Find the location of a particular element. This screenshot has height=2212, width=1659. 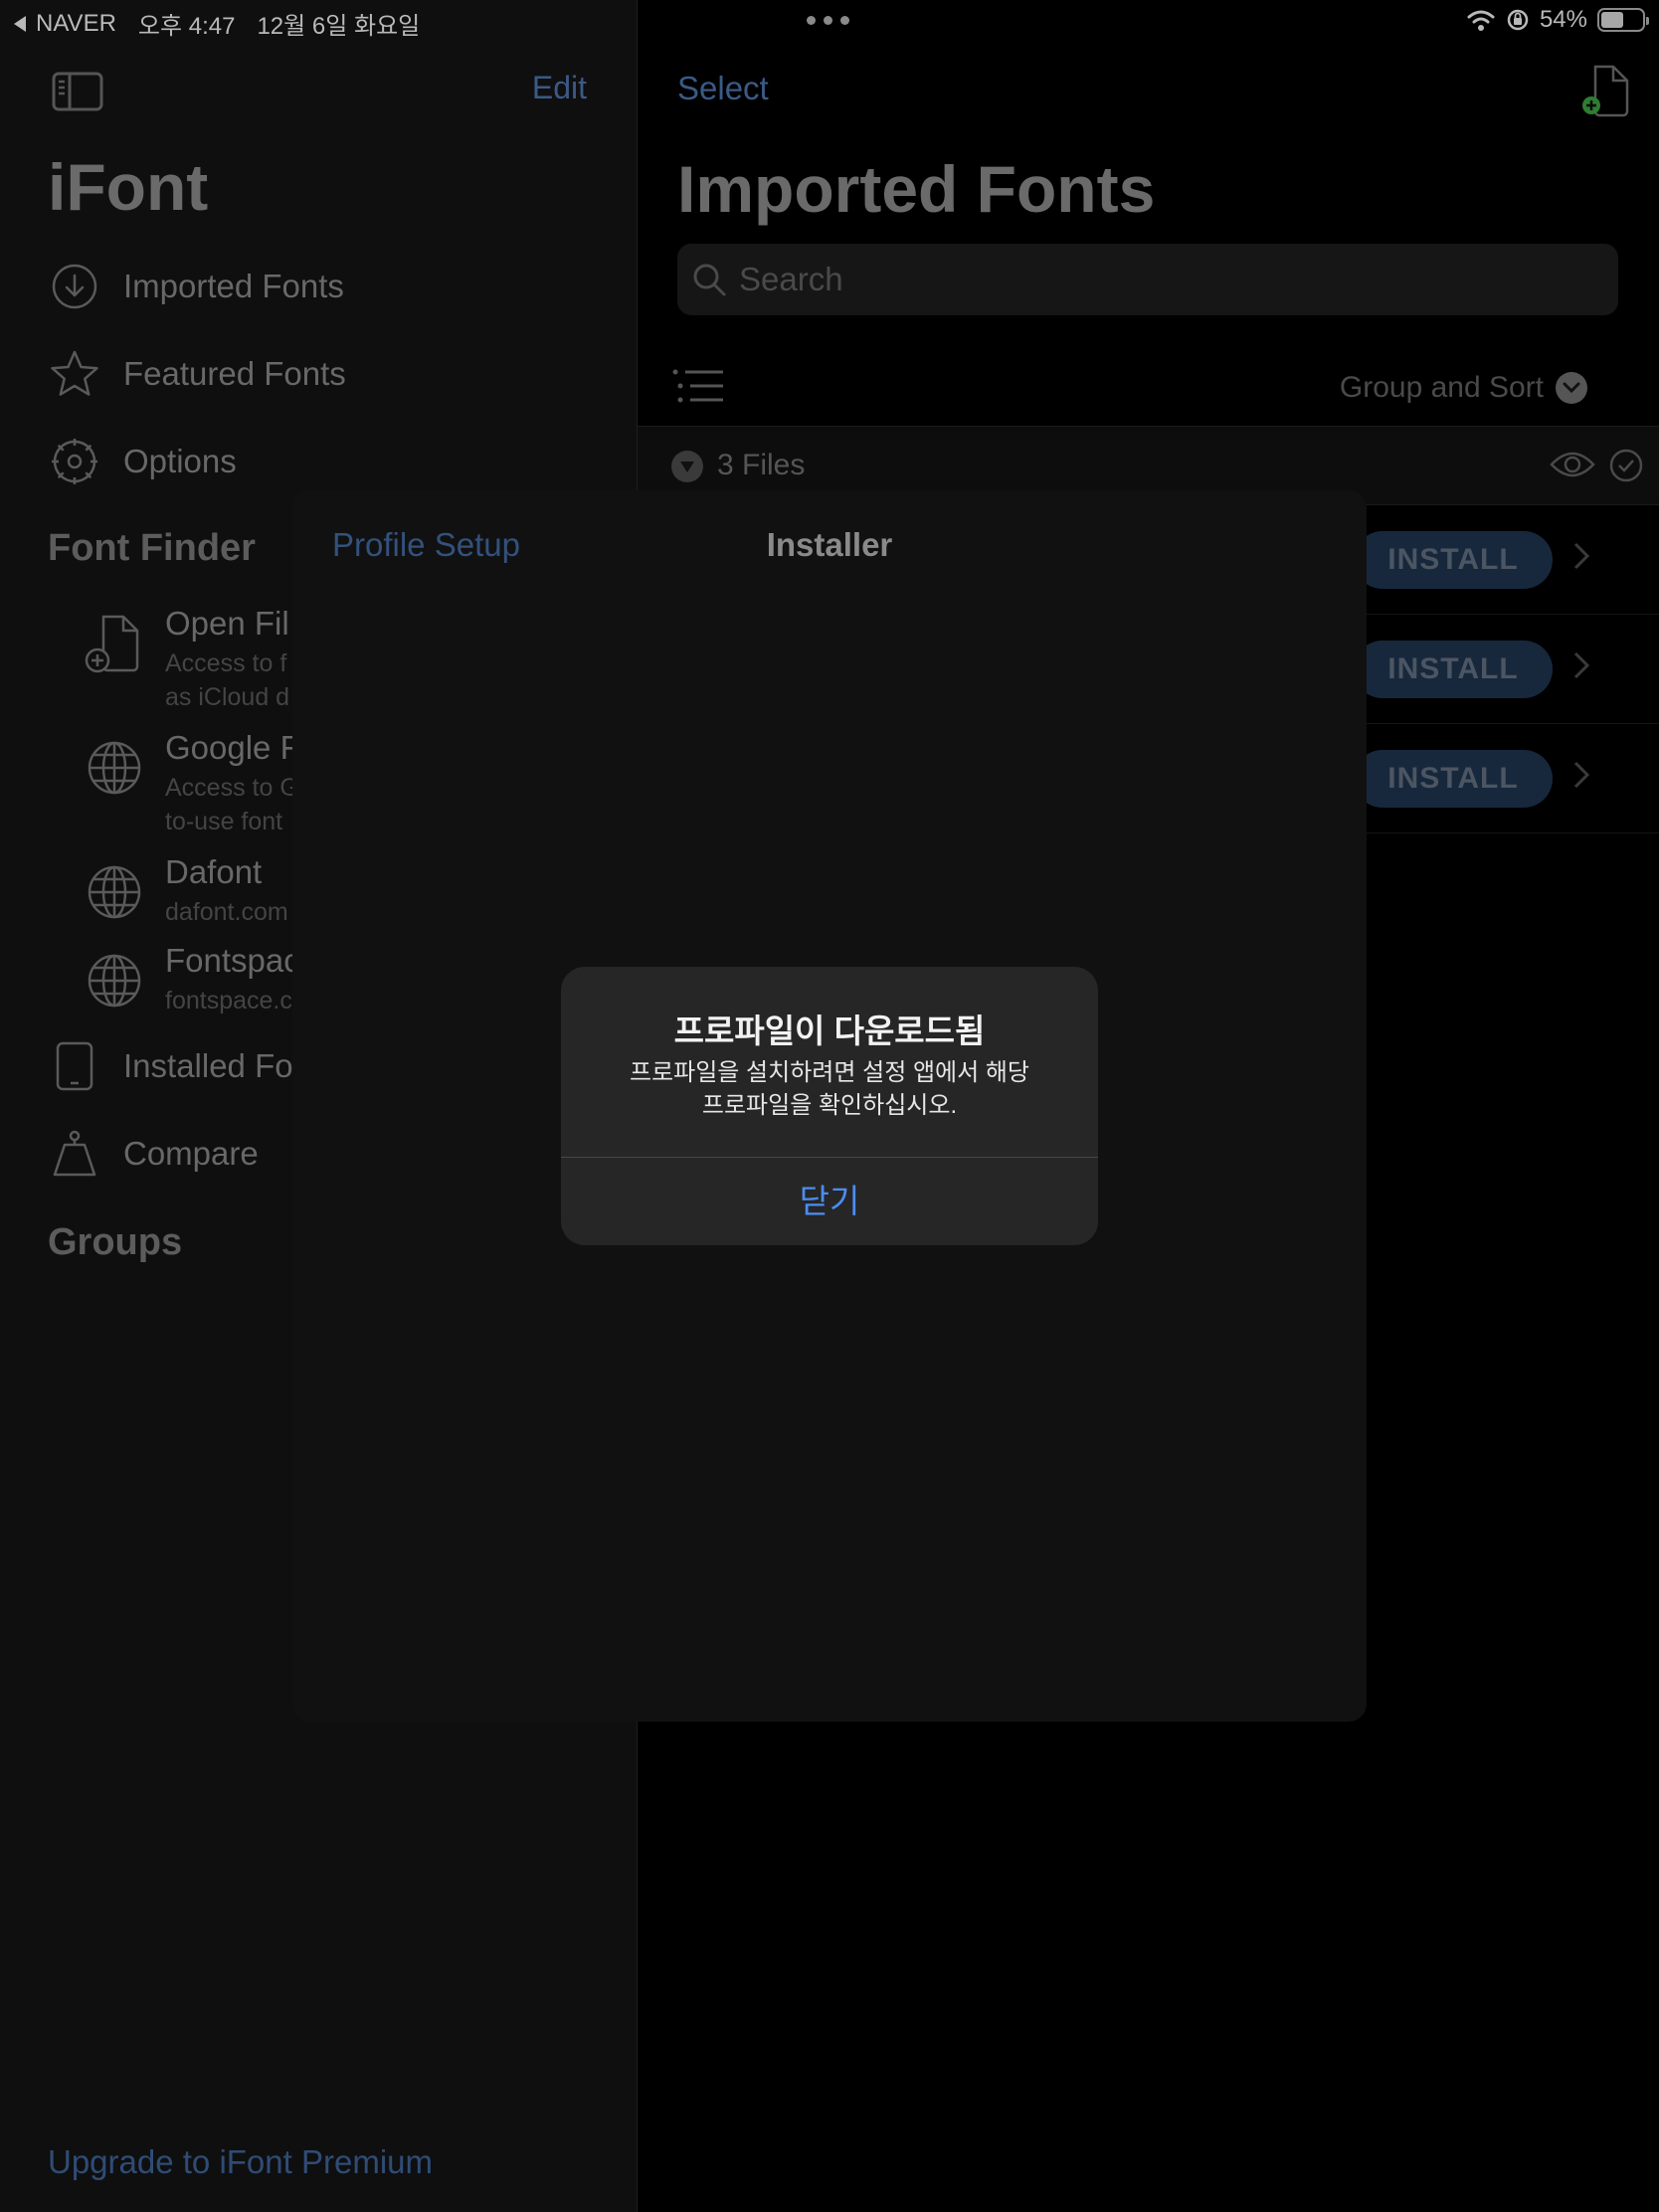

files-count: 3 Files is located at coordinates (761, 465).